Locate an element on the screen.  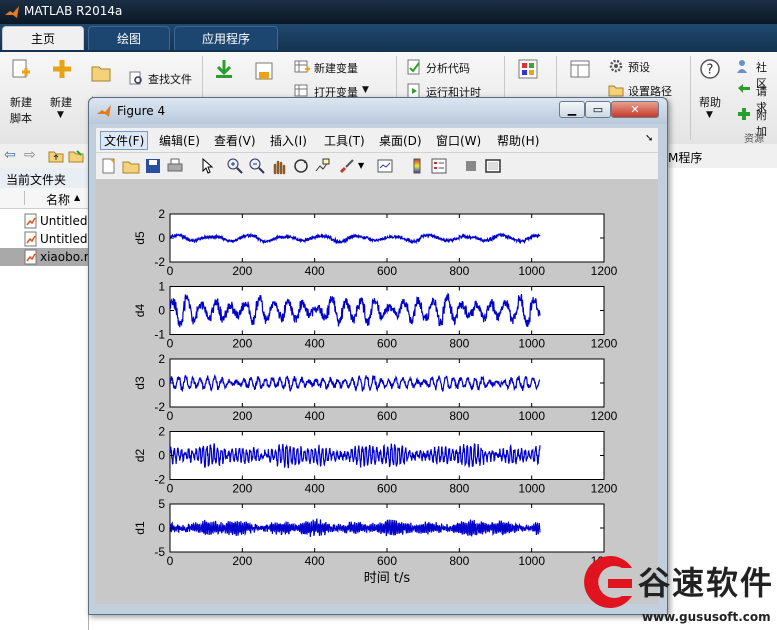
figure-title: Figure 4 is located at coordinates (141, 111).